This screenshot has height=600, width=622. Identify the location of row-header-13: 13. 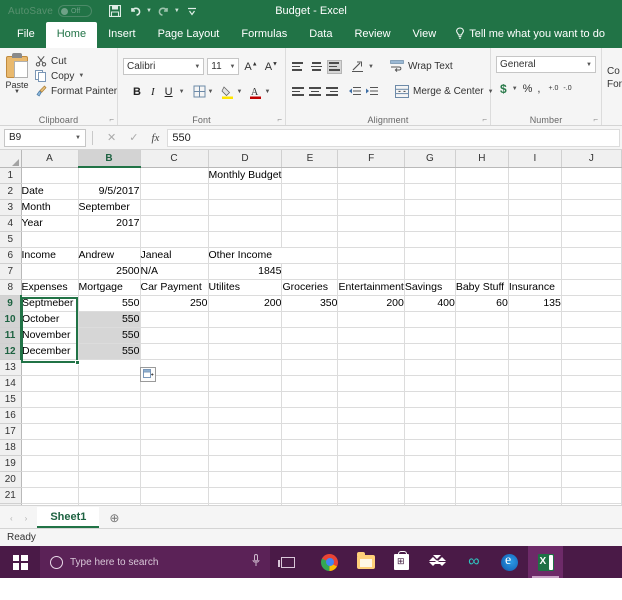
(11, 367).